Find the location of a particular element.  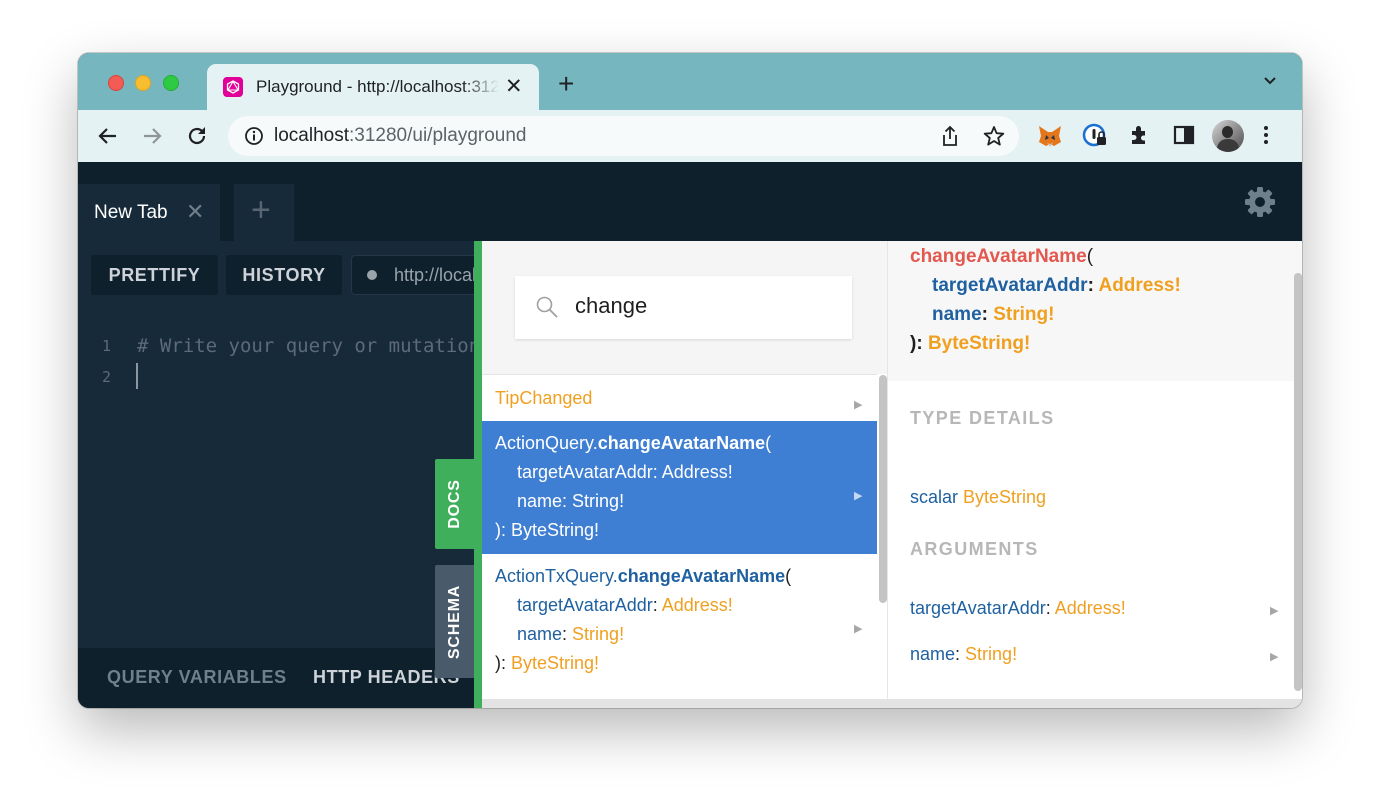

puzzle-extensions-icon is located at coordinates (1140, 135).